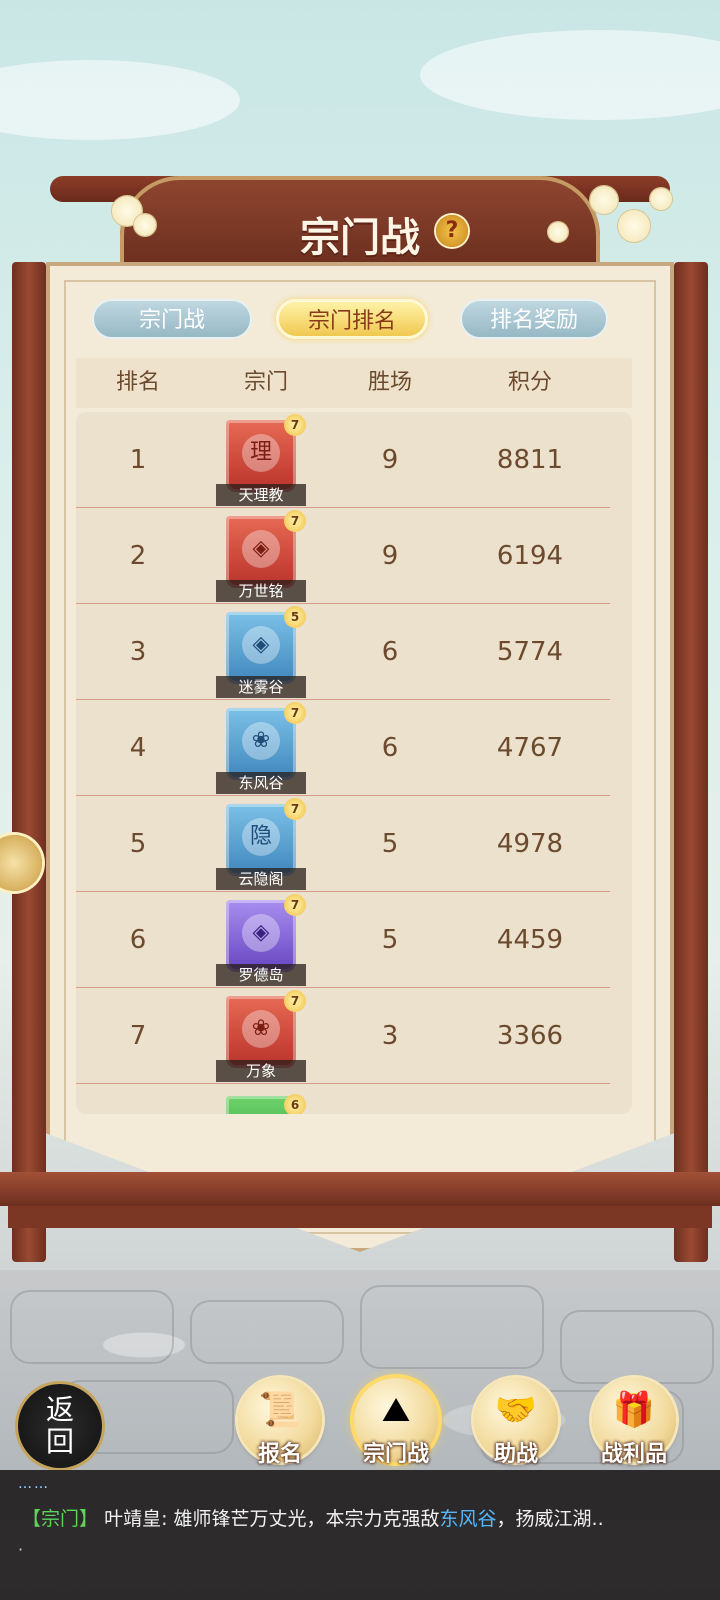 The height and width of the screenshot is (1600, 720). Describe the element at coordinates (468, 1519) in the screenshot. I see `chat-highlight: 东风谷` at that location.